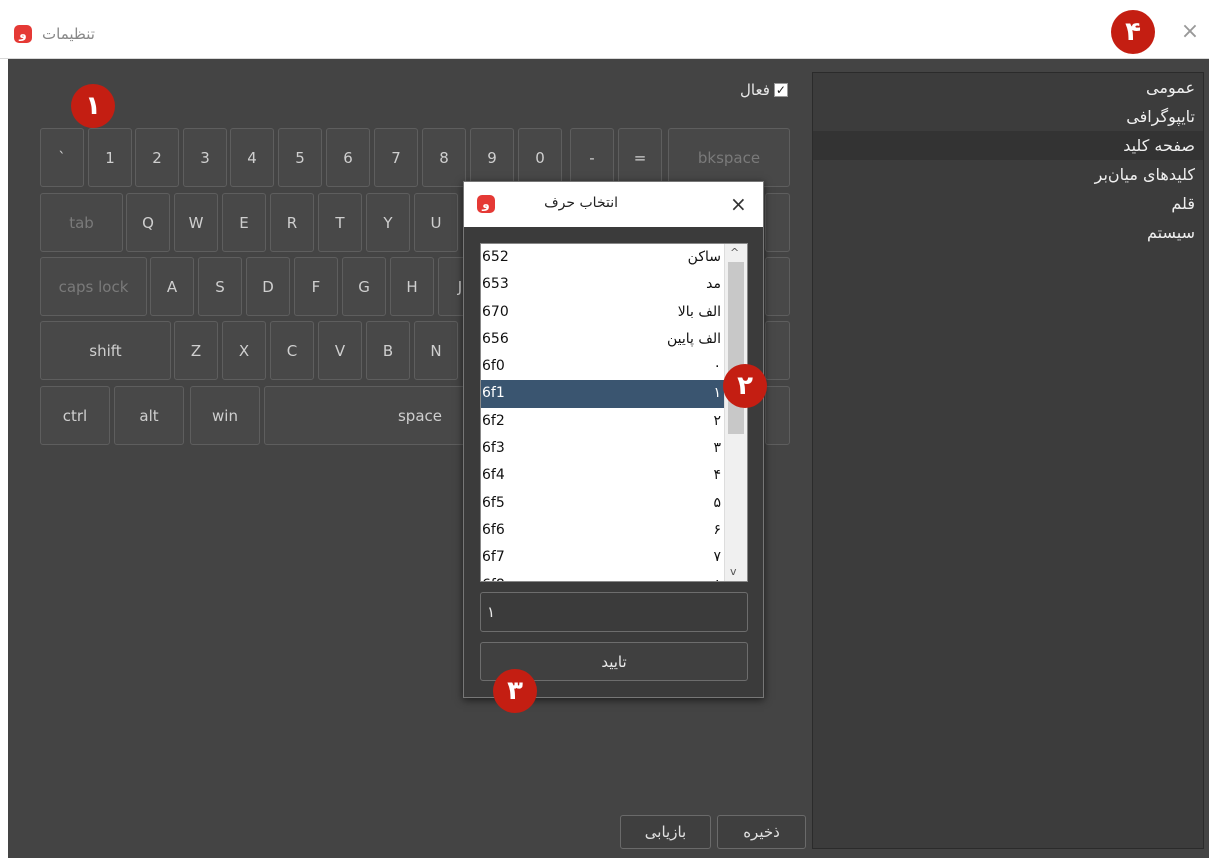  What do you see at coordinates (436, 222) in the screenshot?
I see `key-u: U` at bounding box center [436, 222].